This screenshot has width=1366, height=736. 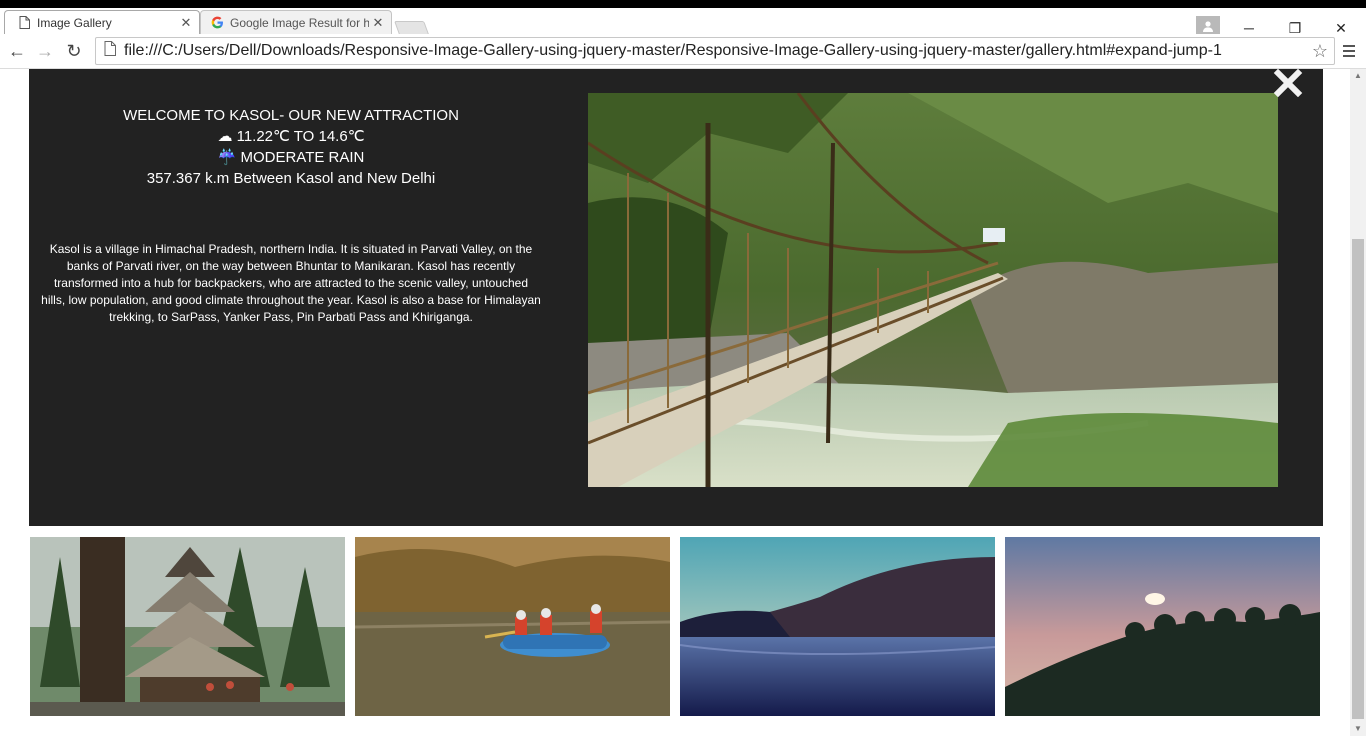 What do you see at coordinates (1208, 26) in the screenshot?
I see `profile-icon` at bounding box center [1208, 26].